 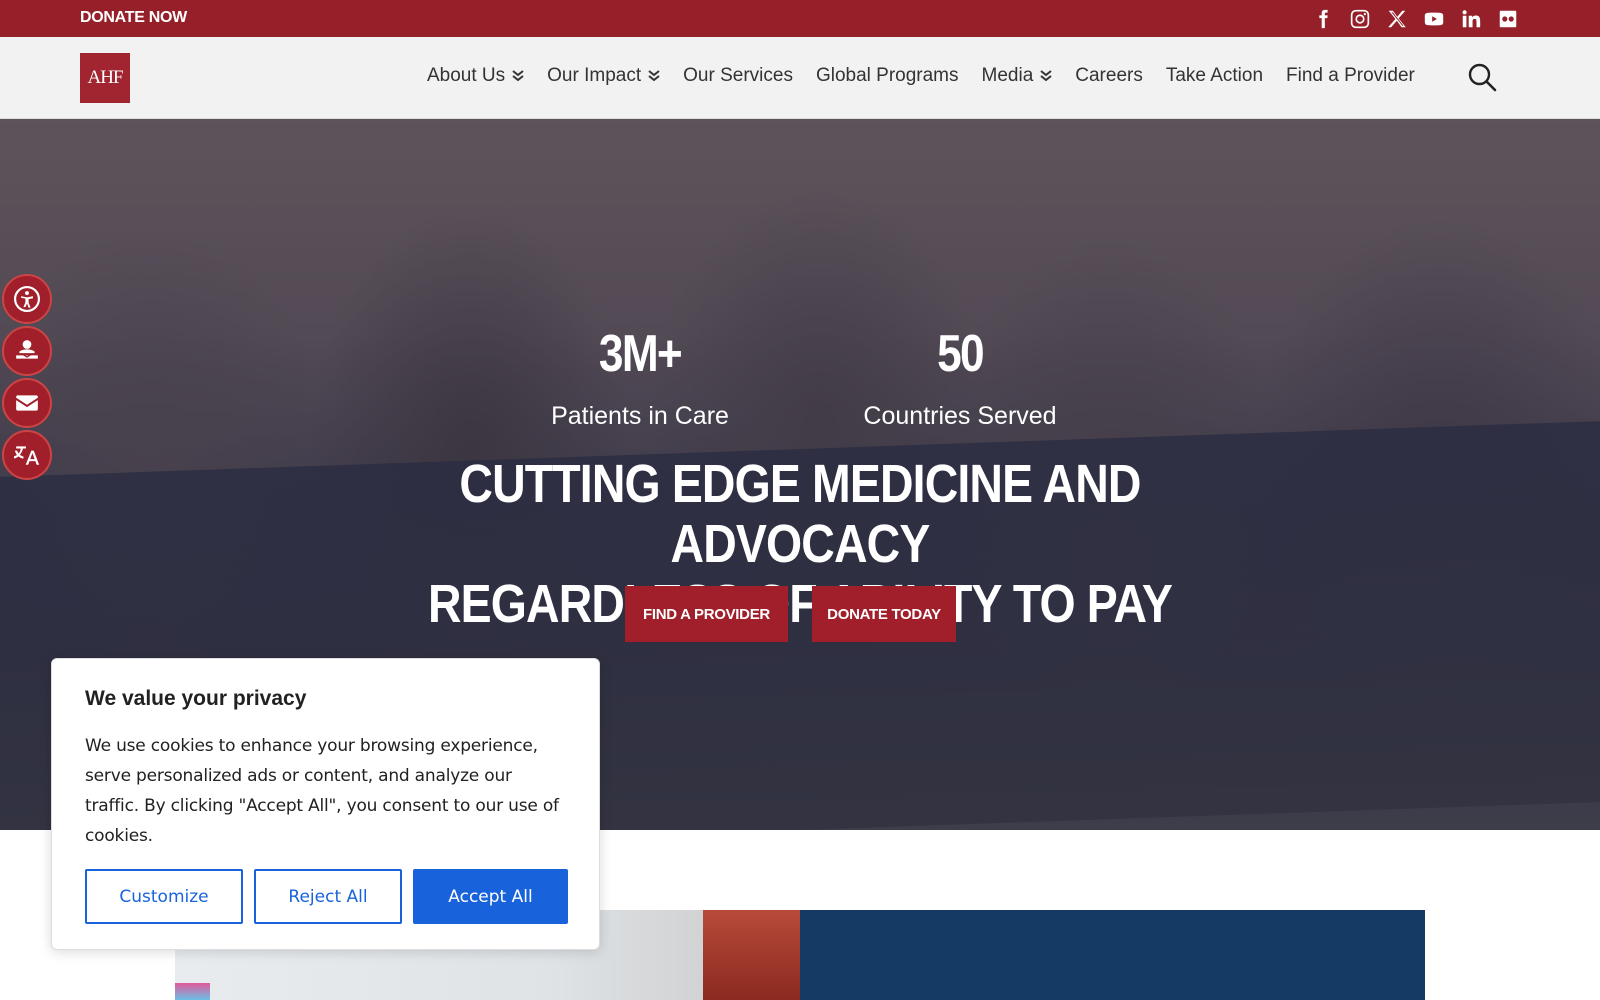 I want to click on cookie-title: We value your privacy, so click(x=196, y=698).